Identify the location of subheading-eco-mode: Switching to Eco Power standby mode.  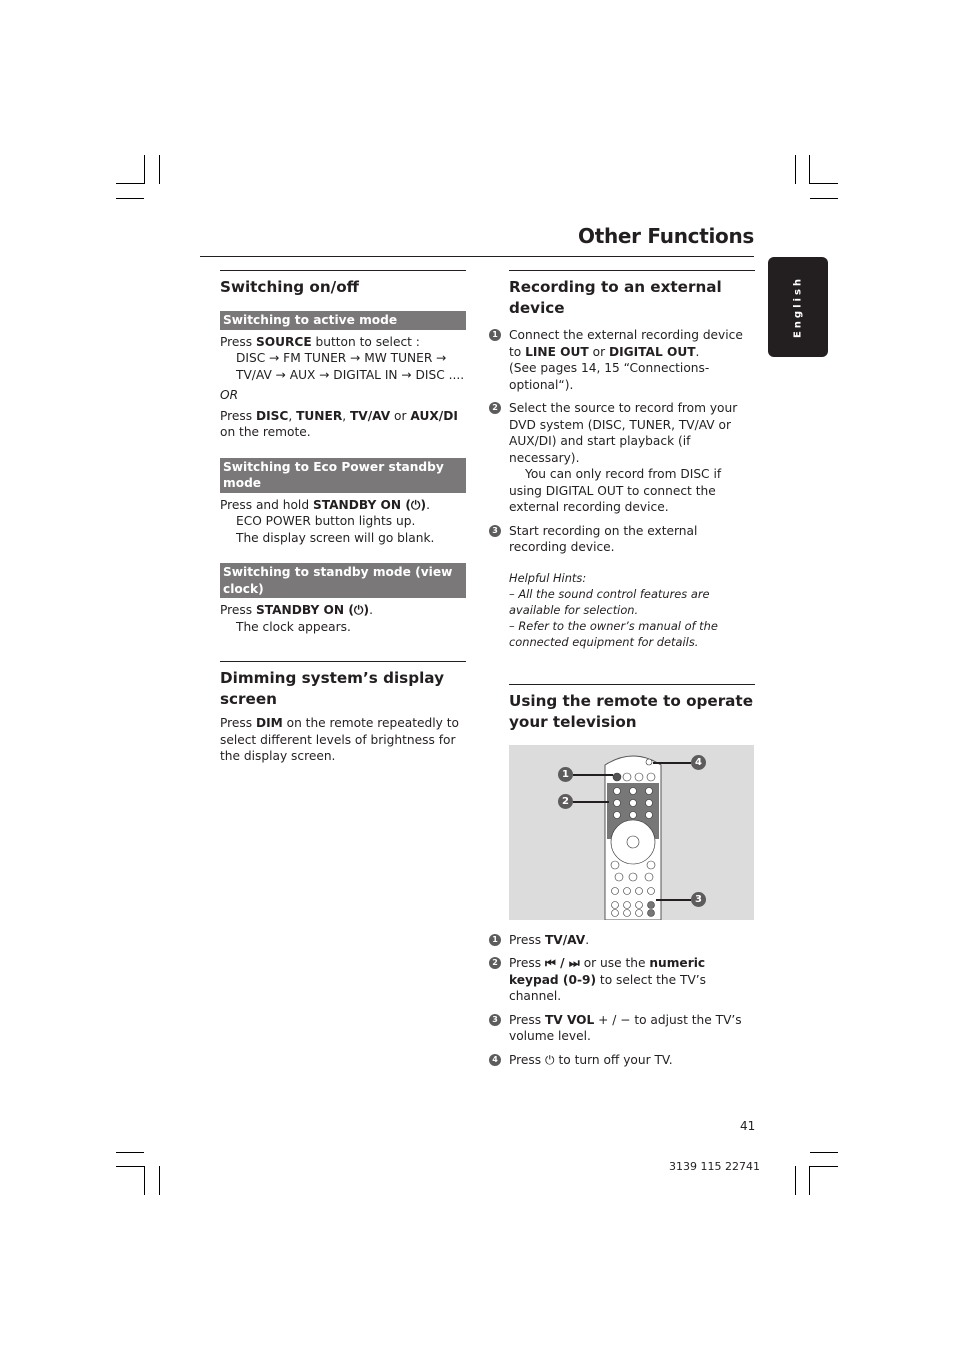
(343, 475).